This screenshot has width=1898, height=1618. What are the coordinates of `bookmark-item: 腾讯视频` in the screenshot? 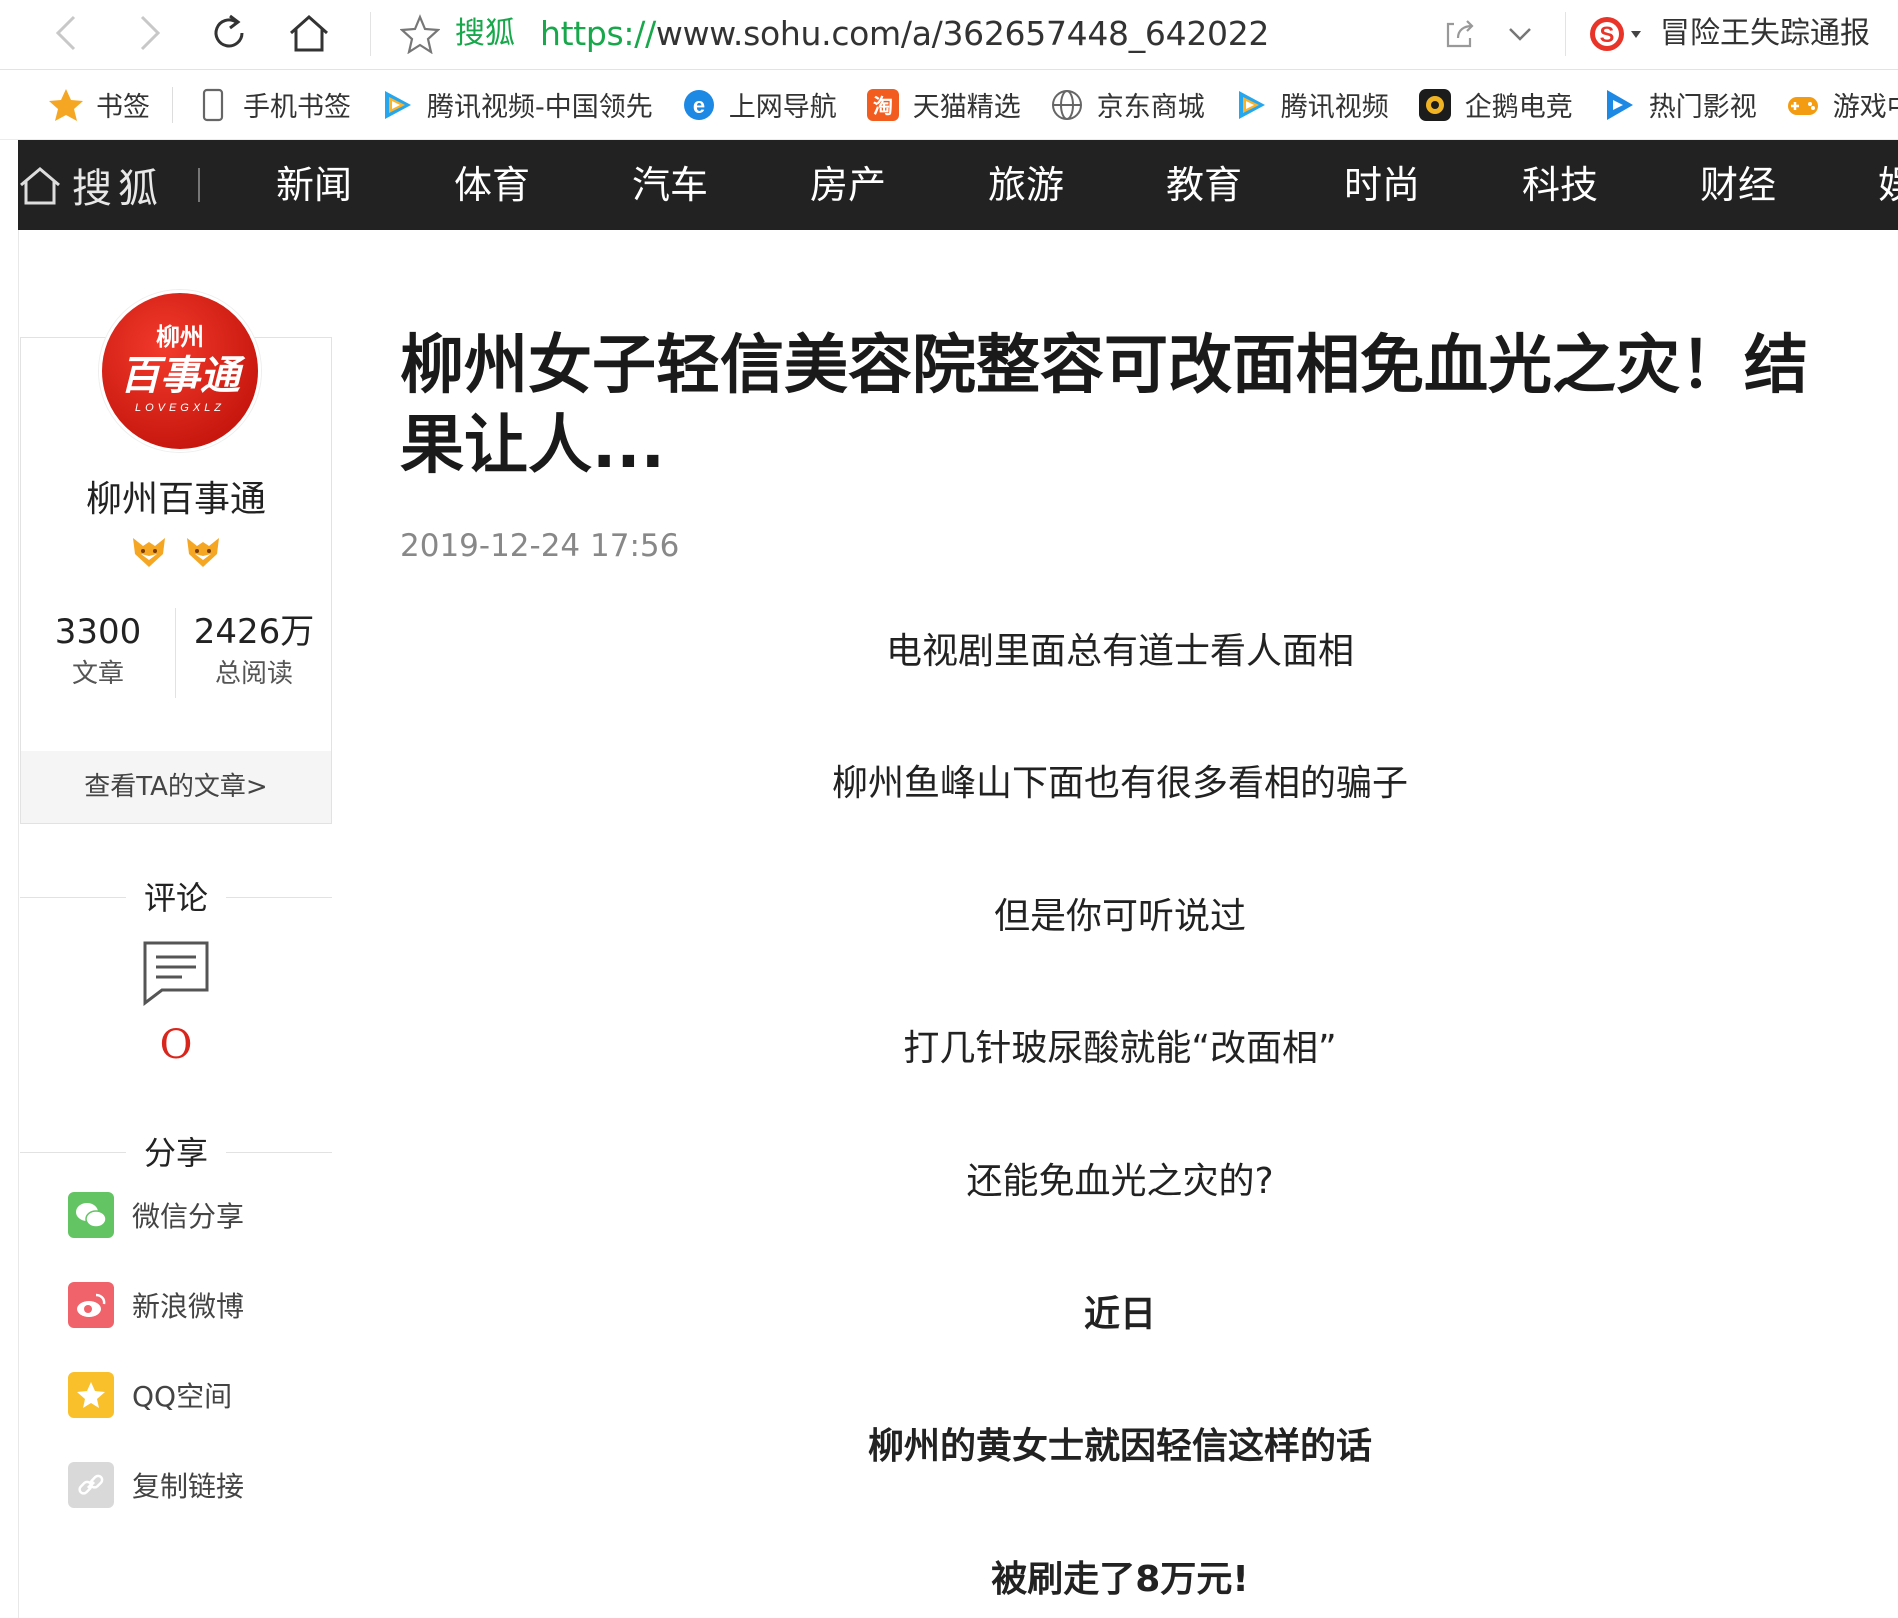 It's located at (1311, 104).